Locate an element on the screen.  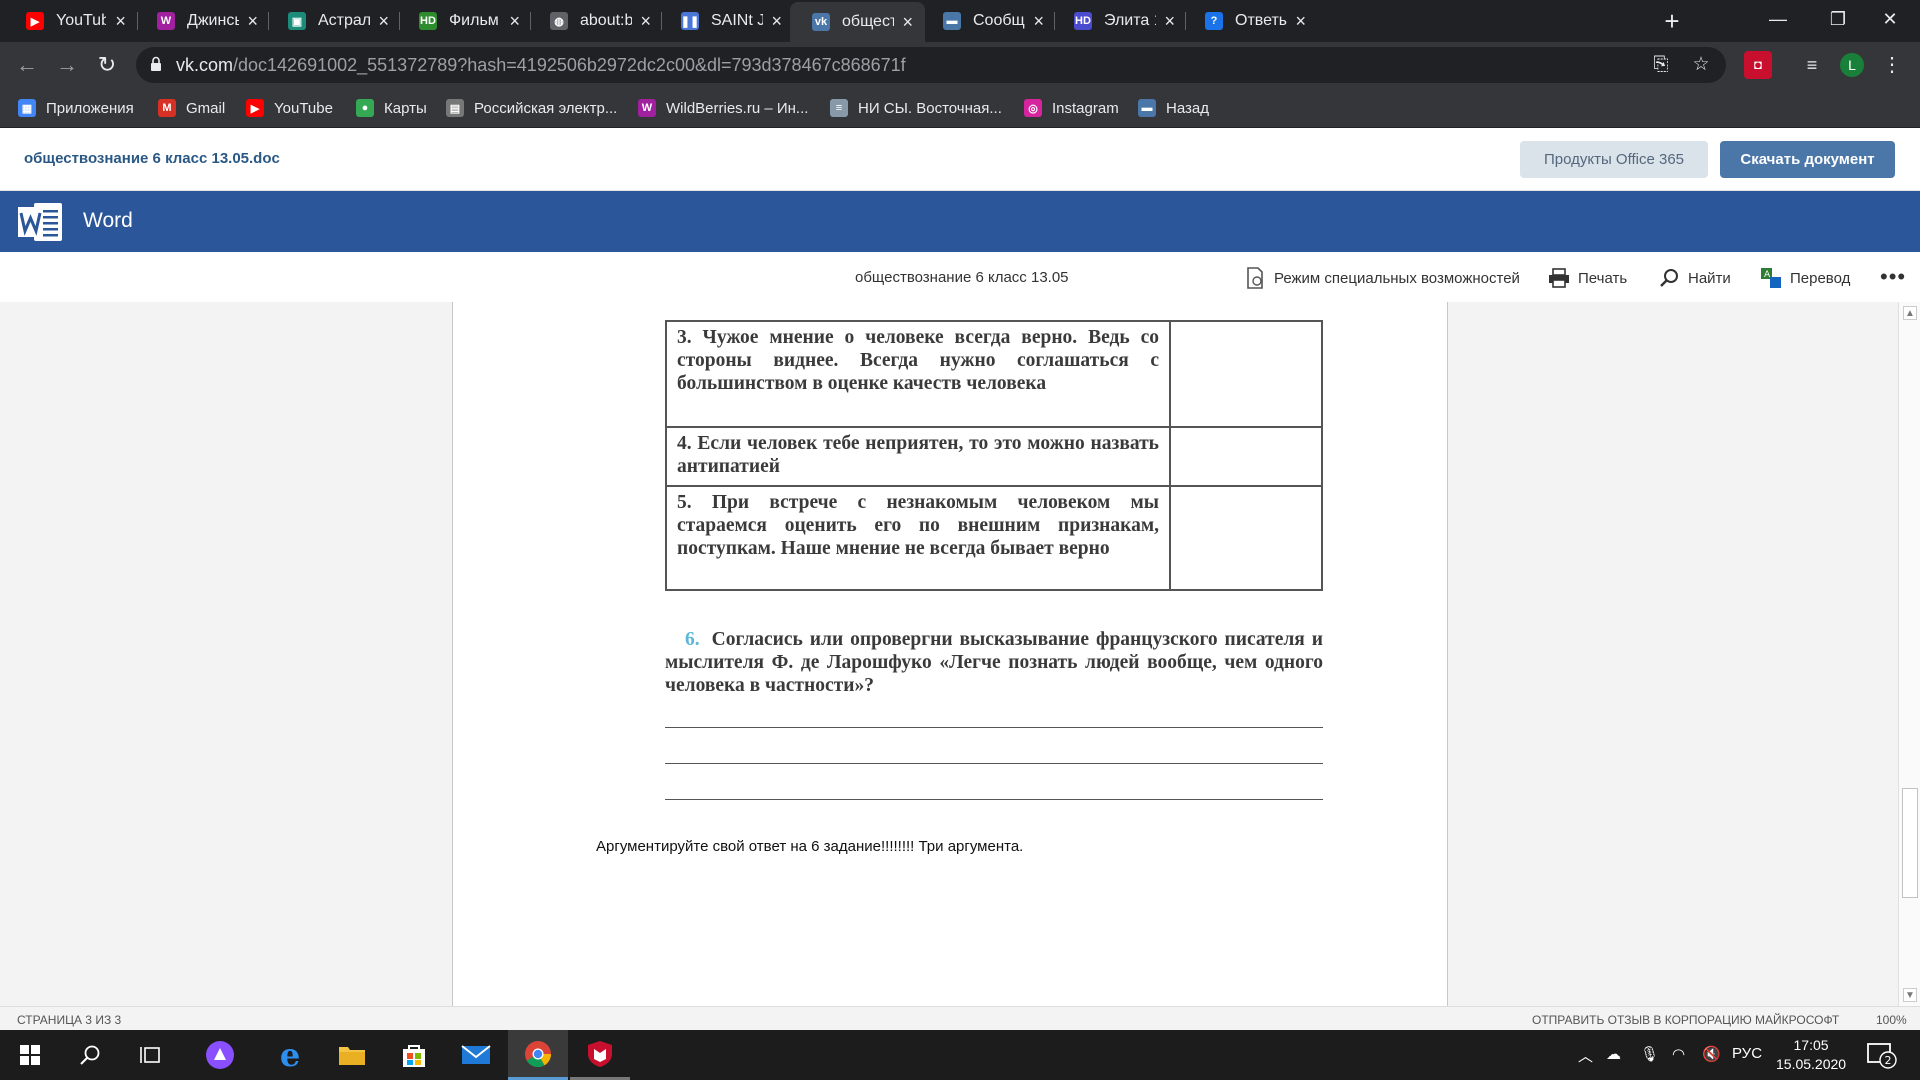
find-button: Найти is located at coordinates (1694, 278).